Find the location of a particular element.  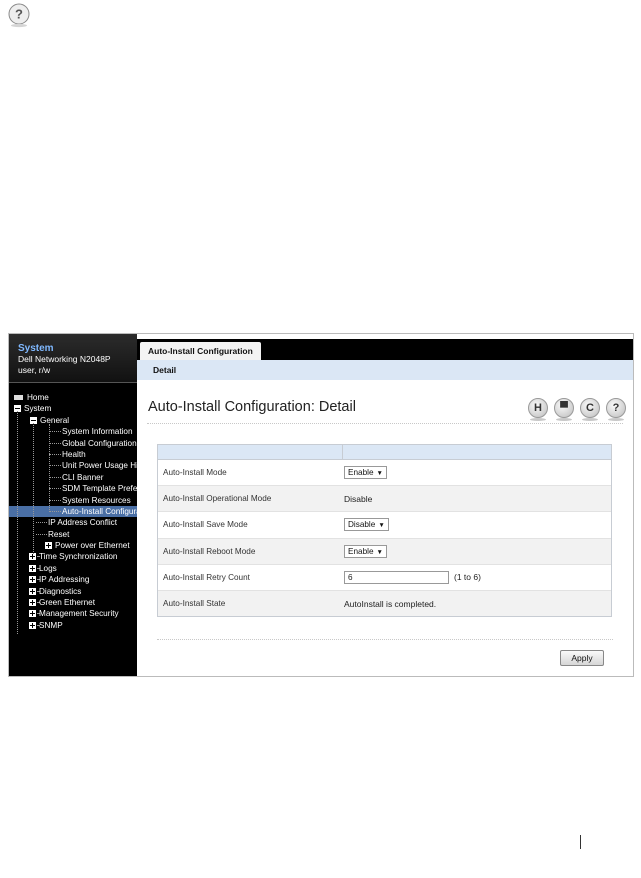

sidebar-item-ip-address-conflict: IP Address Conflict is located at coordinates (73, 522).